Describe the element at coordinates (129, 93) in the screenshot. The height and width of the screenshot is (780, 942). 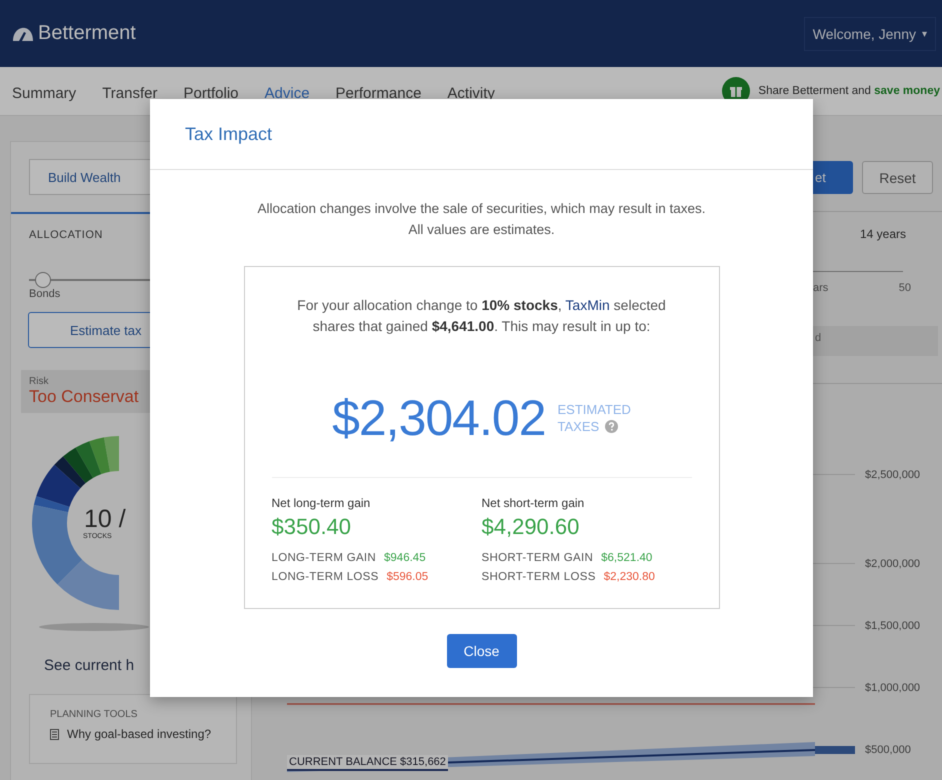
I see `nav-tab: Transfer` at that location.